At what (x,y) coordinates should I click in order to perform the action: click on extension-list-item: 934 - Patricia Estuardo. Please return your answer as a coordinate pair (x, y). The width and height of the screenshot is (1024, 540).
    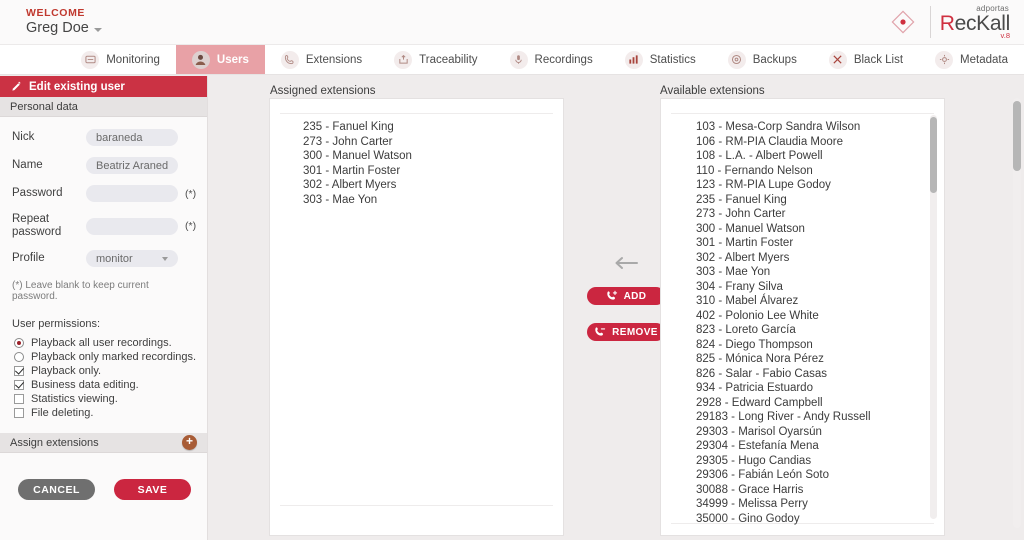
    Looking at the image, I should click on (783, 388).